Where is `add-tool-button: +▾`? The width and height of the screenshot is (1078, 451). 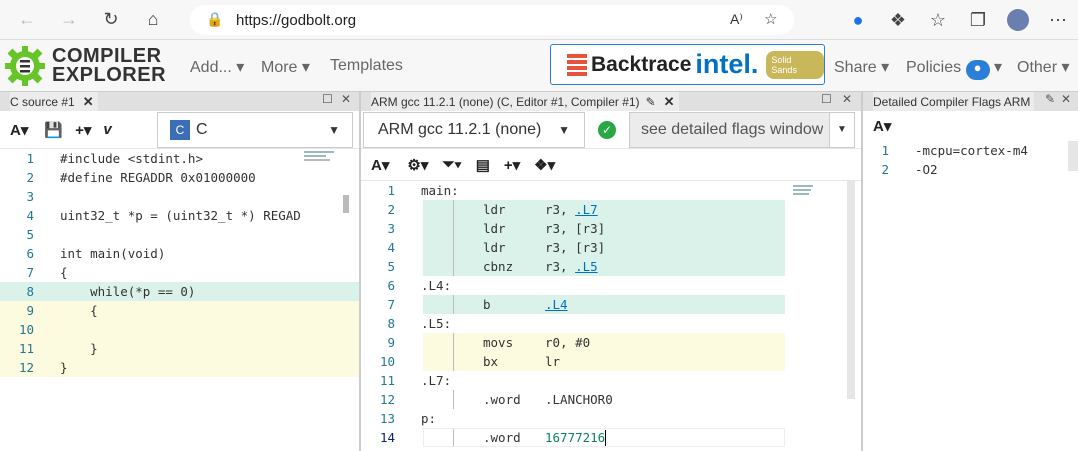 add-tool-button: +▾ is located at coordinates (512, 165).